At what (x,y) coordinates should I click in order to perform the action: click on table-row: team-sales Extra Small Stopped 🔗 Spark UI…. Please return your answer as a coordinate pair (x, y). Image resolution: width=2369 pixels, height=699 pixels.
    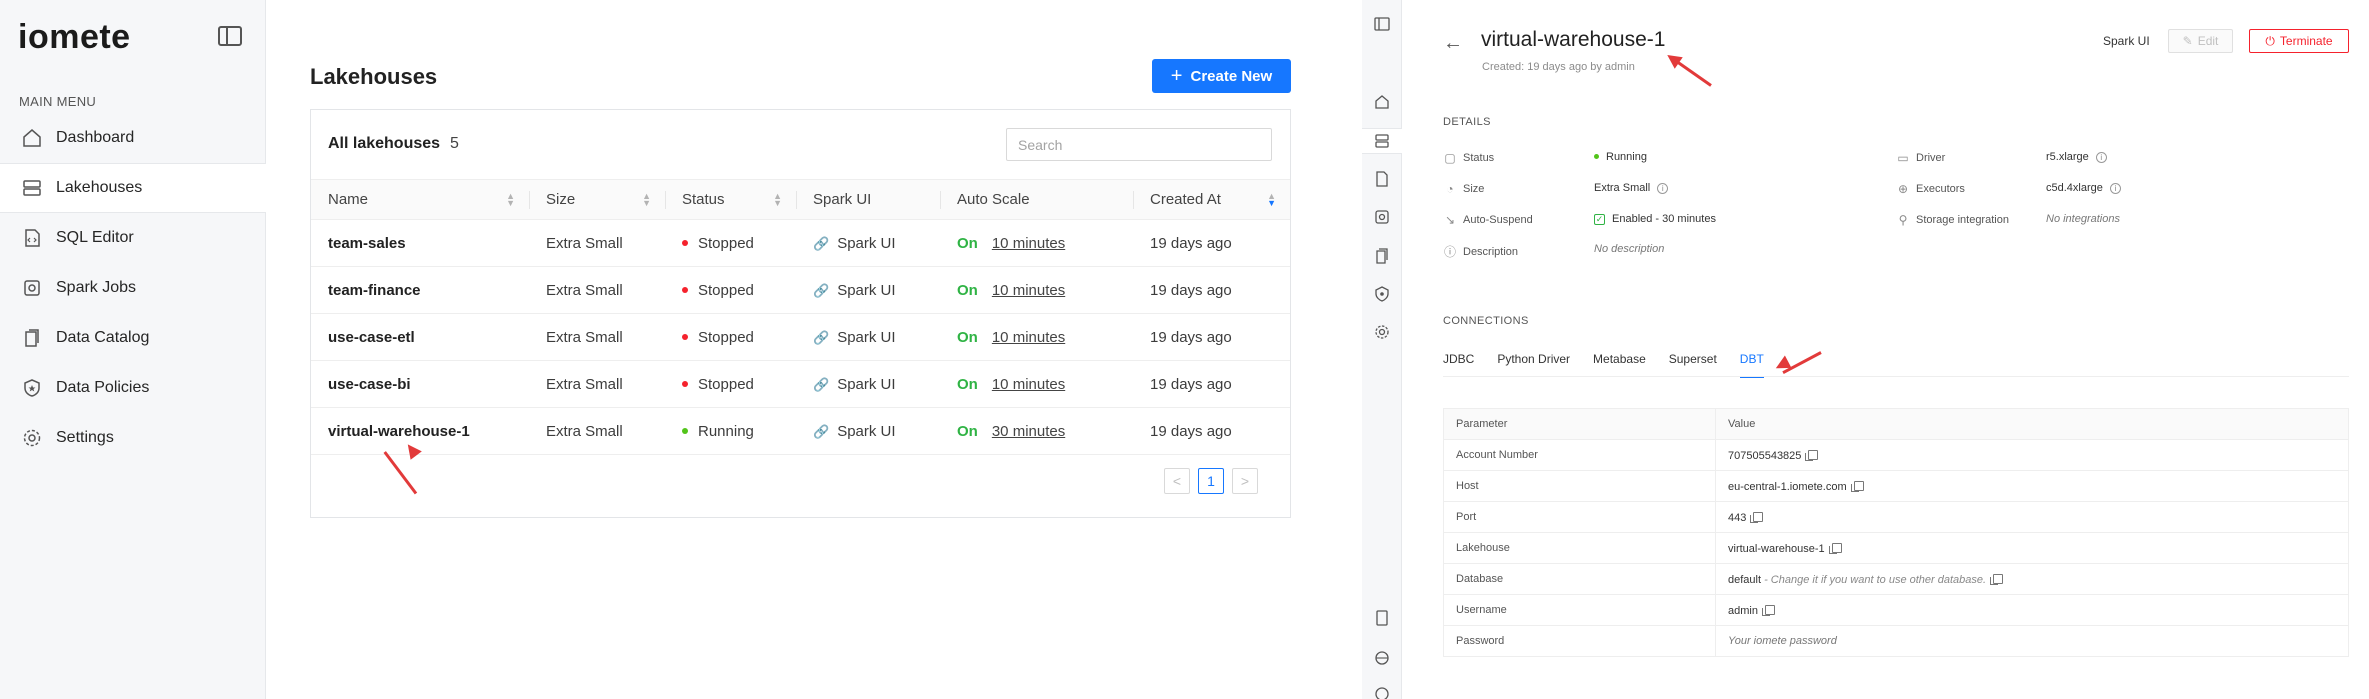
    Looking at the image, I should click on (800, 243).